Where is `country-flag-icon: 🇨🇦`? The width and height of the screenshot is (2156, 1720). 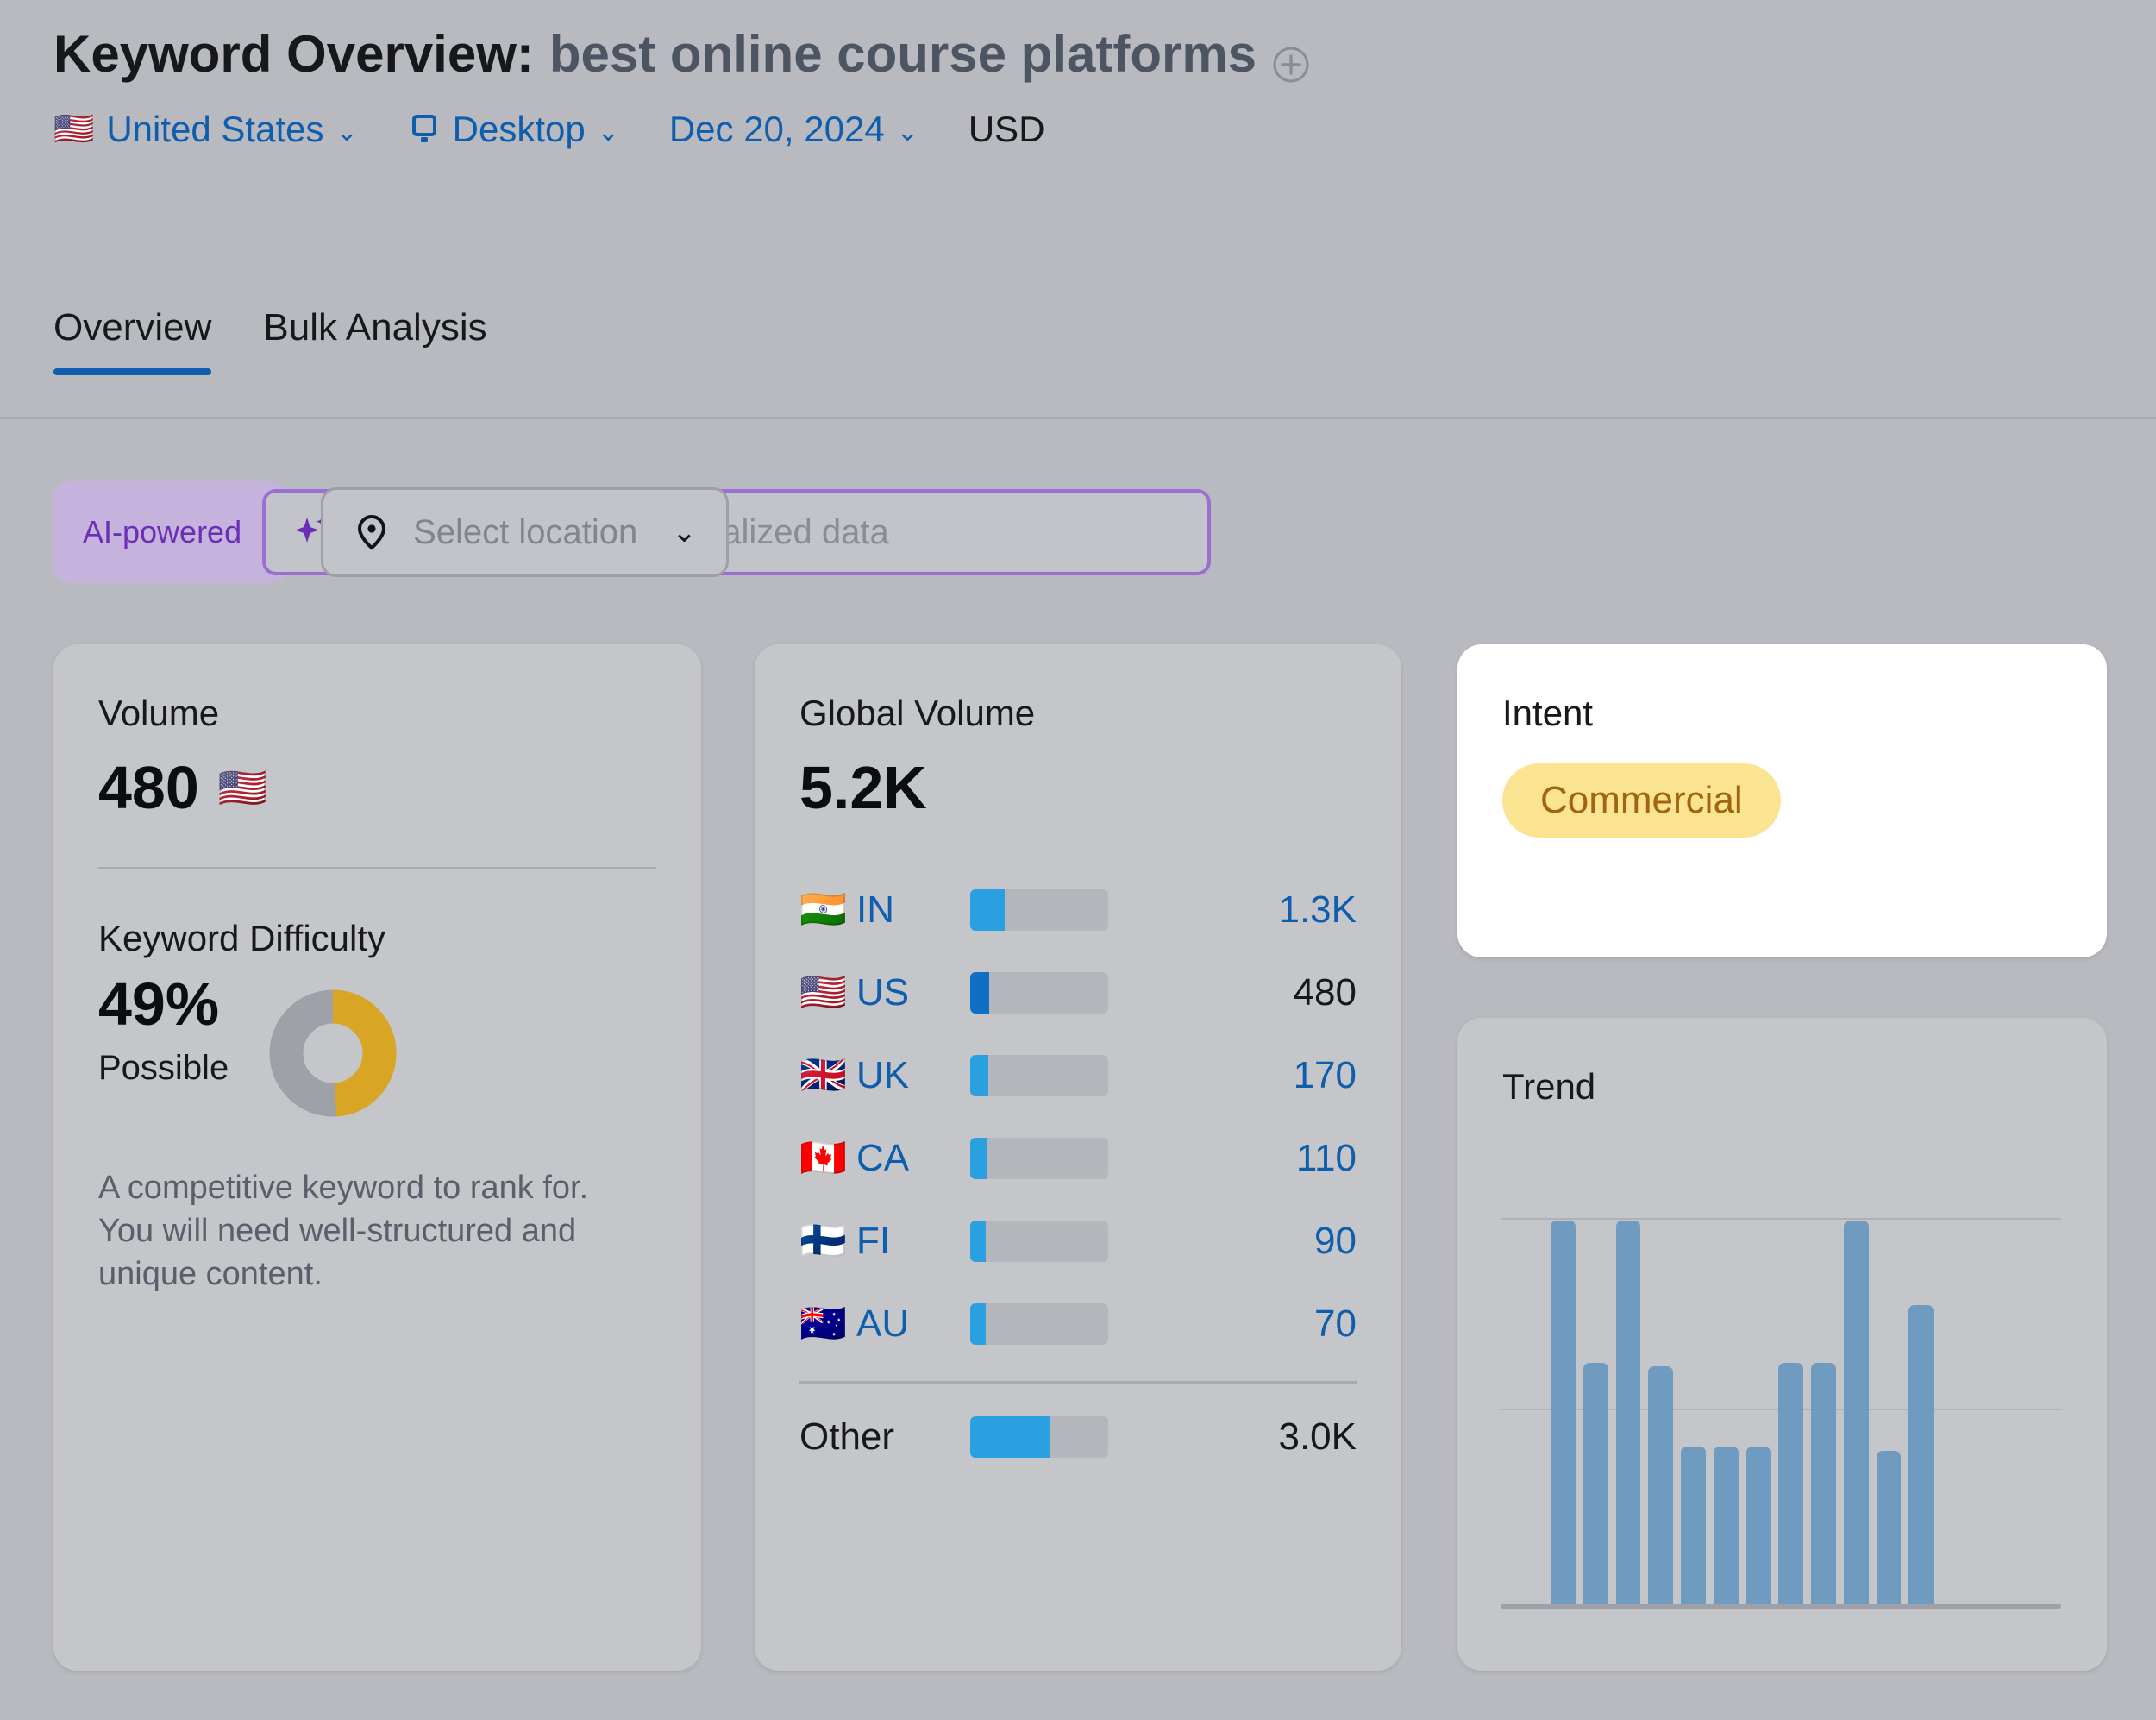 country-flag-icon: 🇨🇦 is located at coordinates (823, 1158).